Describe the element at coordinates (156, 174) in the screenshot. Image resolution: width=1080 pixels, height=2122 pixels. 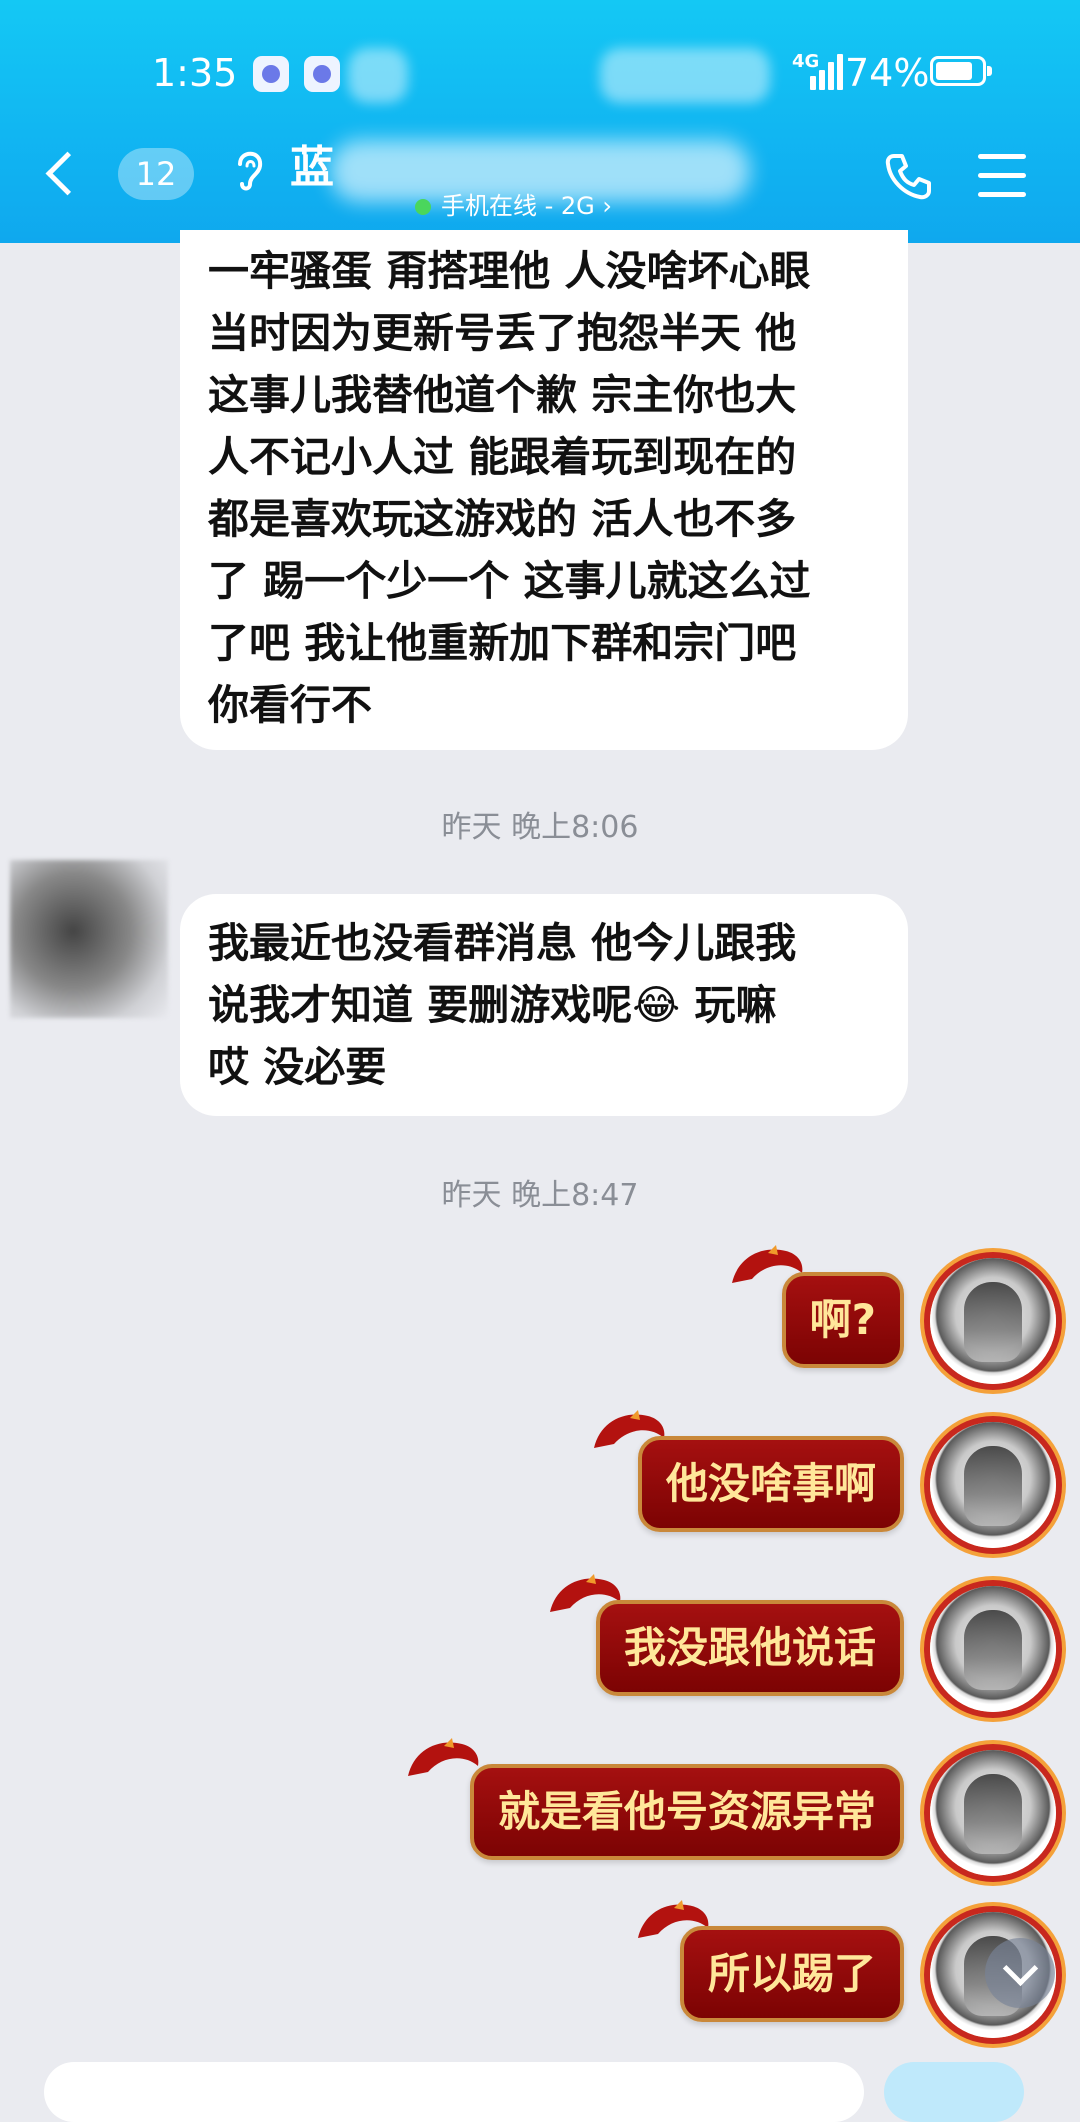
I see `unread-count-badge: 12` at that location.